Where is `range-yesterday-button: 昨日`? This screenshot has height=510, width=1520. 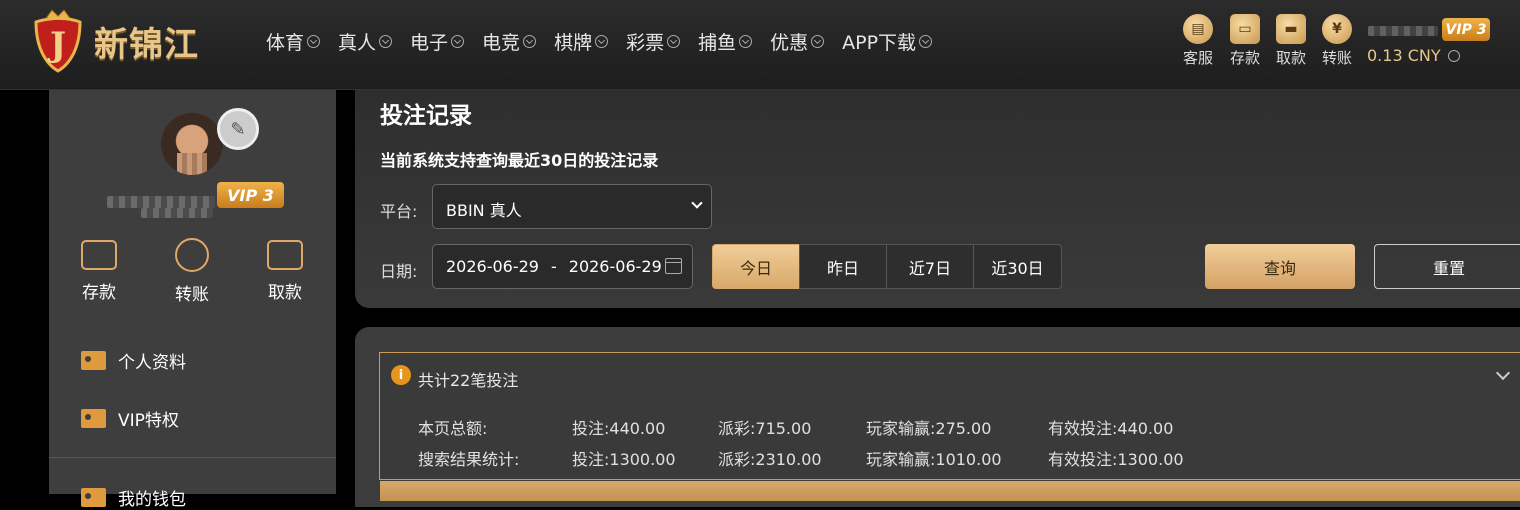
range-yesterday-button: 昨日 is located at coordinates (843, 266).